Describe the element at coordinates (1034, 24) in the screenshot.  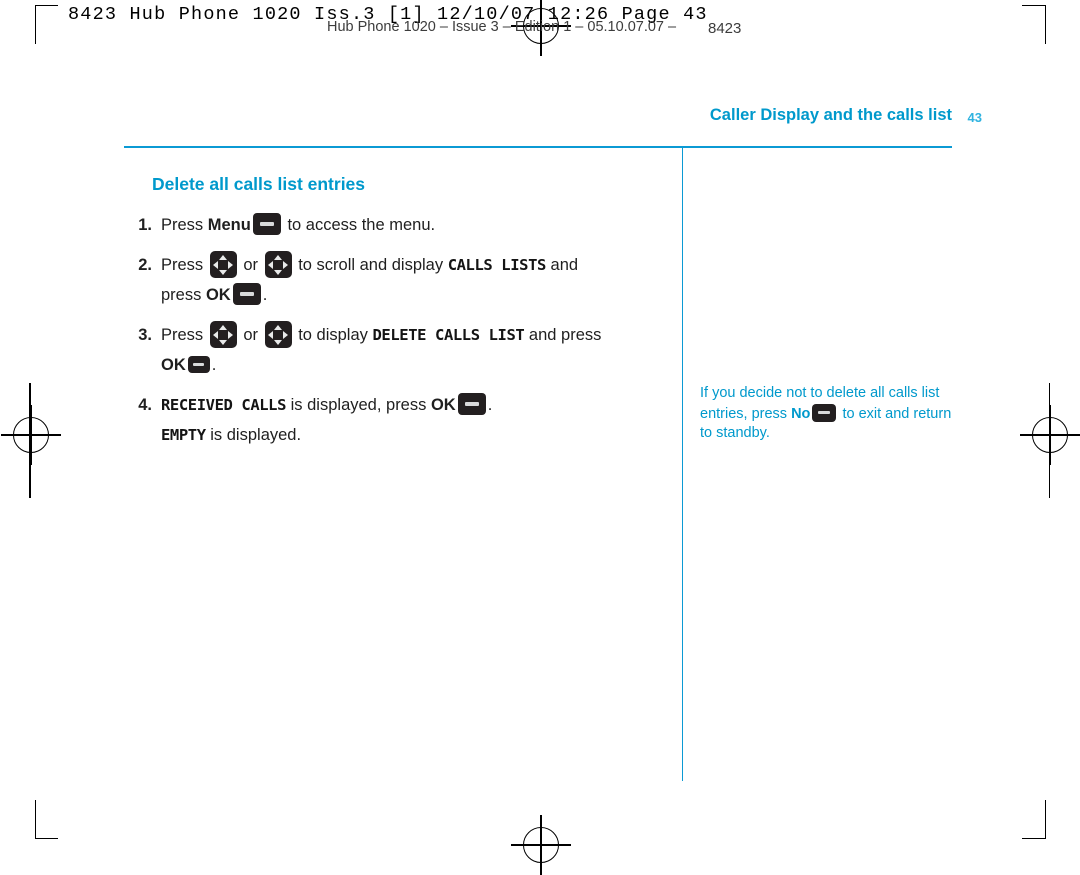
I see `crop-mark-top-right` at that location.